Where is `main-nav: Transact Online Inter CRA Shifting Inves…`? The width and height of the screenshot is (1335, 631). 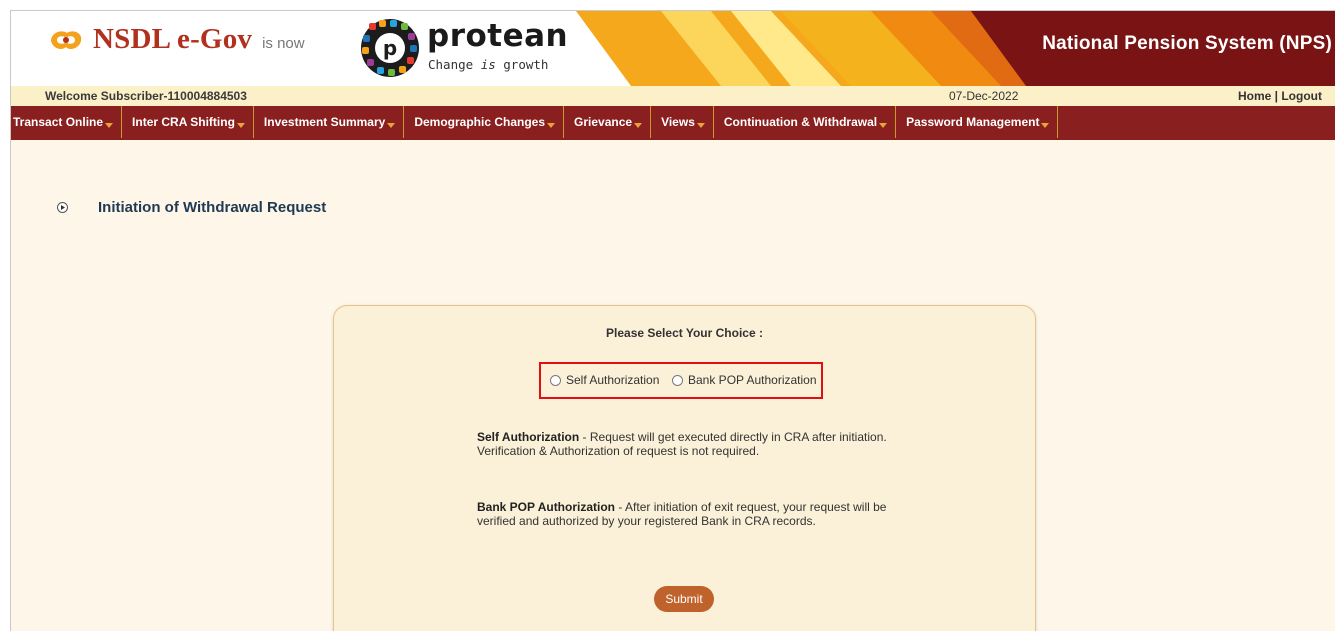 main-nav: Transact Online Inter CRA Shifting Inves… is located at coordinates (673, 123).